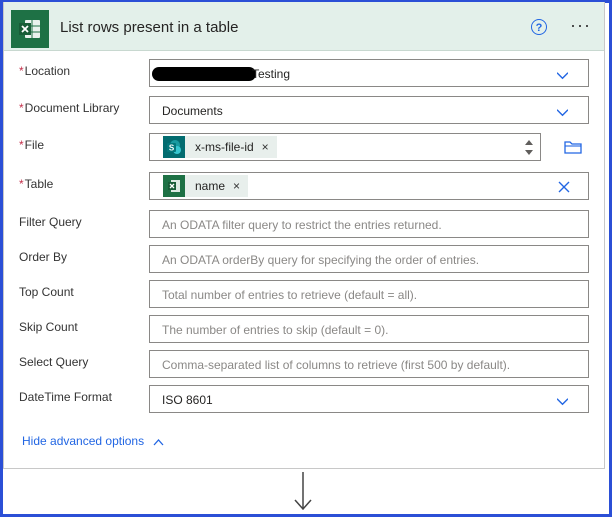 The width and height of the screenshot is (612, 517). Describe the element at coordinates (369, 186) in the screenshot. I see `table-input: name ×` at that location.